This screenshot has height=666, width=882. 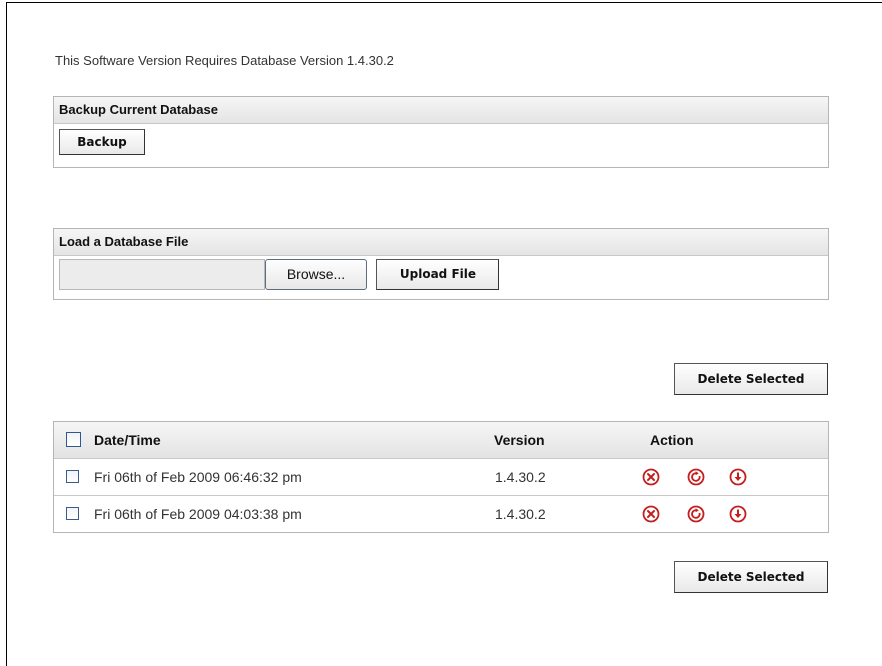 What do you see at coordinates (441, 132) in the screenshot?
I see `backup-panel: Backup Current Database Backup` at bounding box center [441, 132].